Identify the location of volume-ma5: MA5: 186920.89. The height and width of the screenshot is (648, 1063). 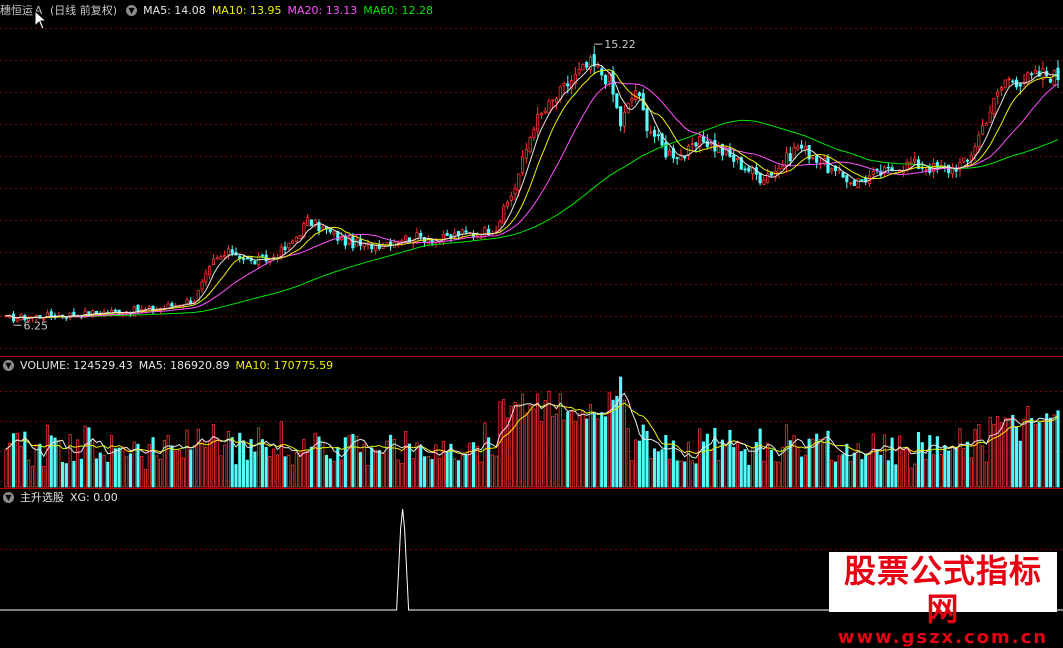
(184, 365).